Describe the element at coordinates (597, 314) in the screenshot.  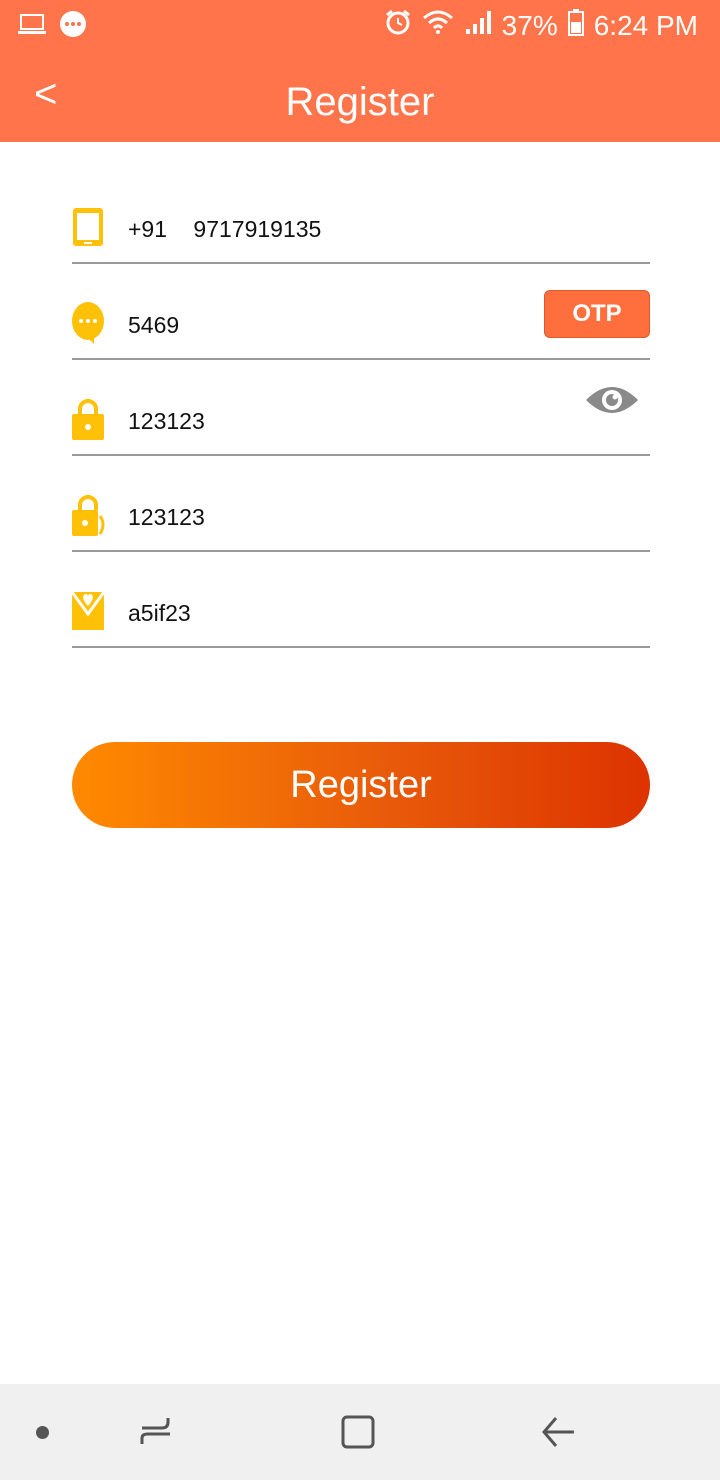
I see `otp-button: OTP` at that location.